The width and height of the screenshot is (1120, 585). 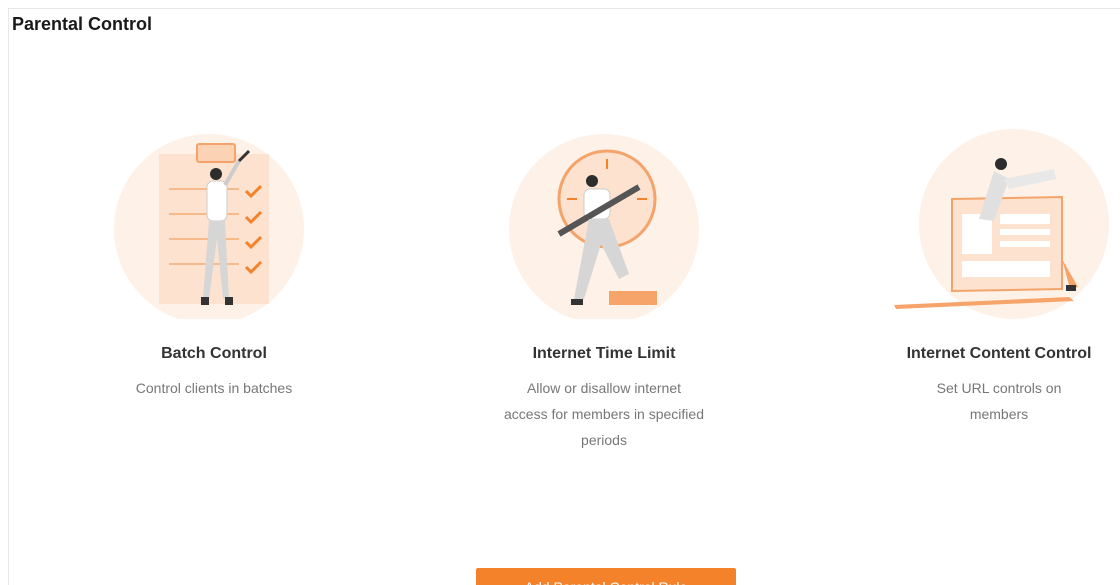 I want to click on feature-title: Batch Control, so click(x=214, y=353).